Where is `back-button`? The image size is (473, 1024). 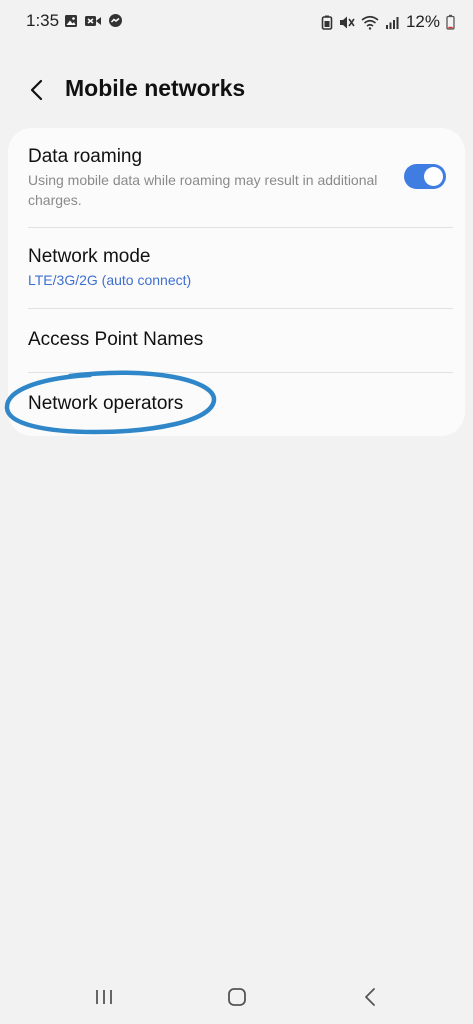 back-button is located at coordinates (36, 90).